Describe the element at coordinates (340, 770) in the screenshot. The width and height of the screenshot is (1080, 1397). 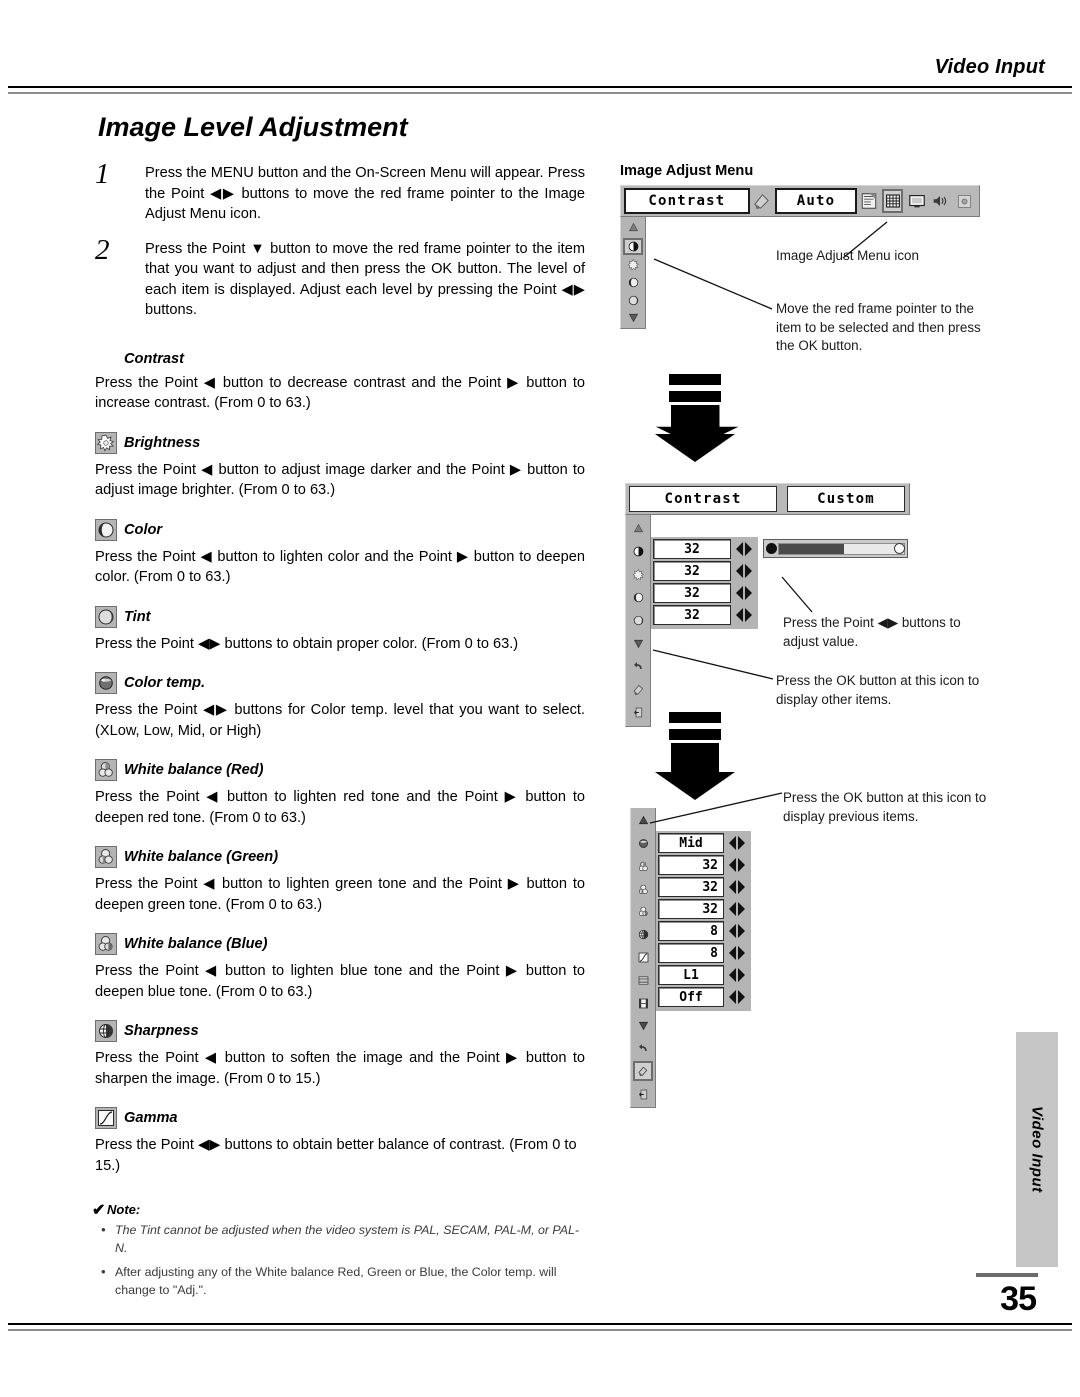
I see `section-heading: White balance (Red)` at that location.